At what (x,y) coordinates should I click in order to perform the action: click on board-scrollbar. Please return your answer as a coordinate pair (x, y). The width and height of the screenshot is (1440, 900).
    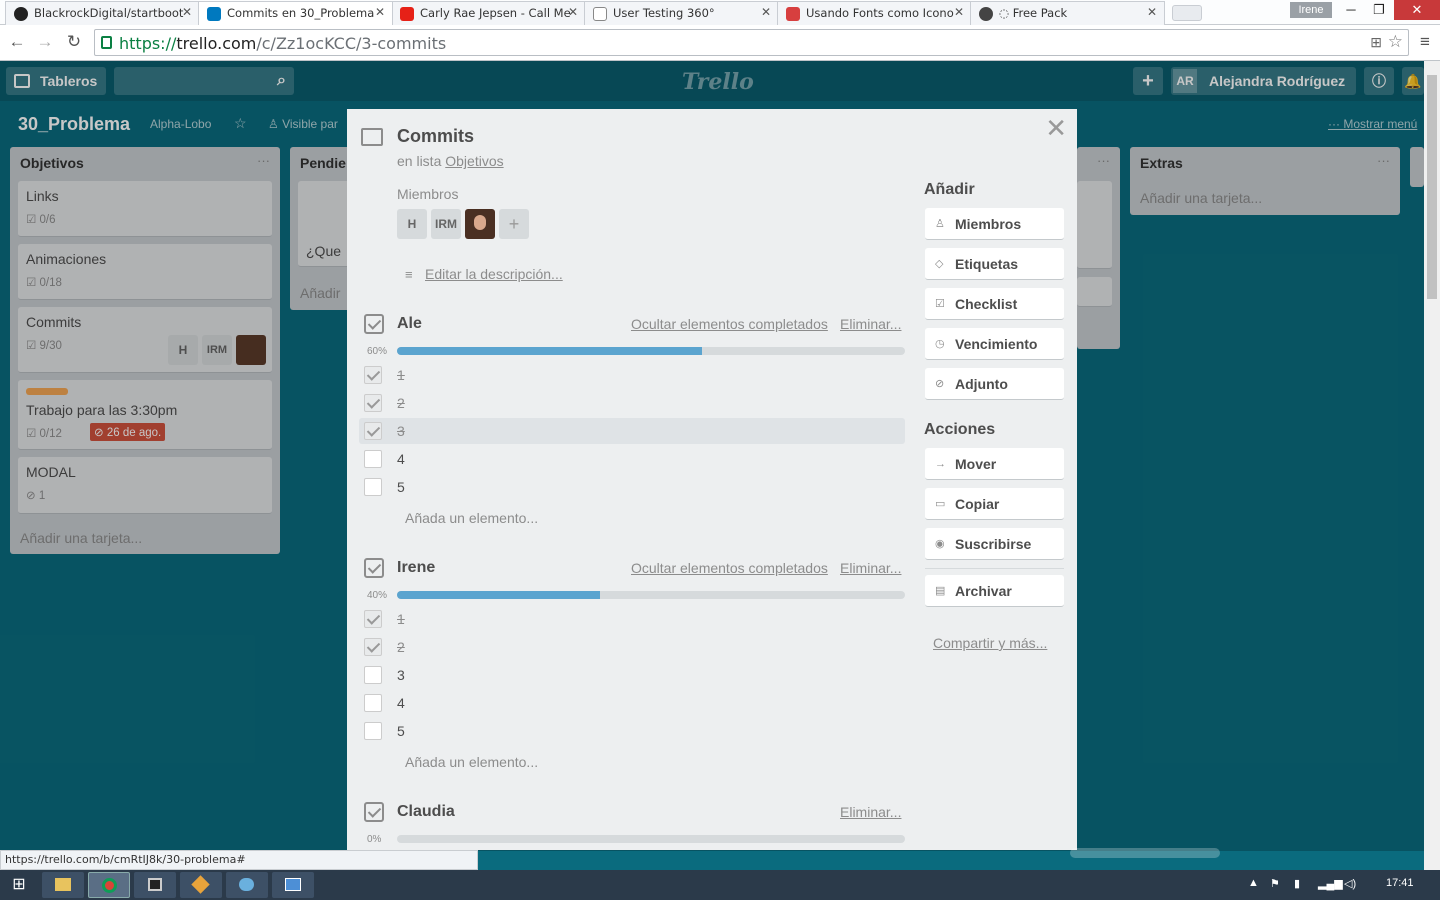
    Looking at the image, I should click on (1145, 853).